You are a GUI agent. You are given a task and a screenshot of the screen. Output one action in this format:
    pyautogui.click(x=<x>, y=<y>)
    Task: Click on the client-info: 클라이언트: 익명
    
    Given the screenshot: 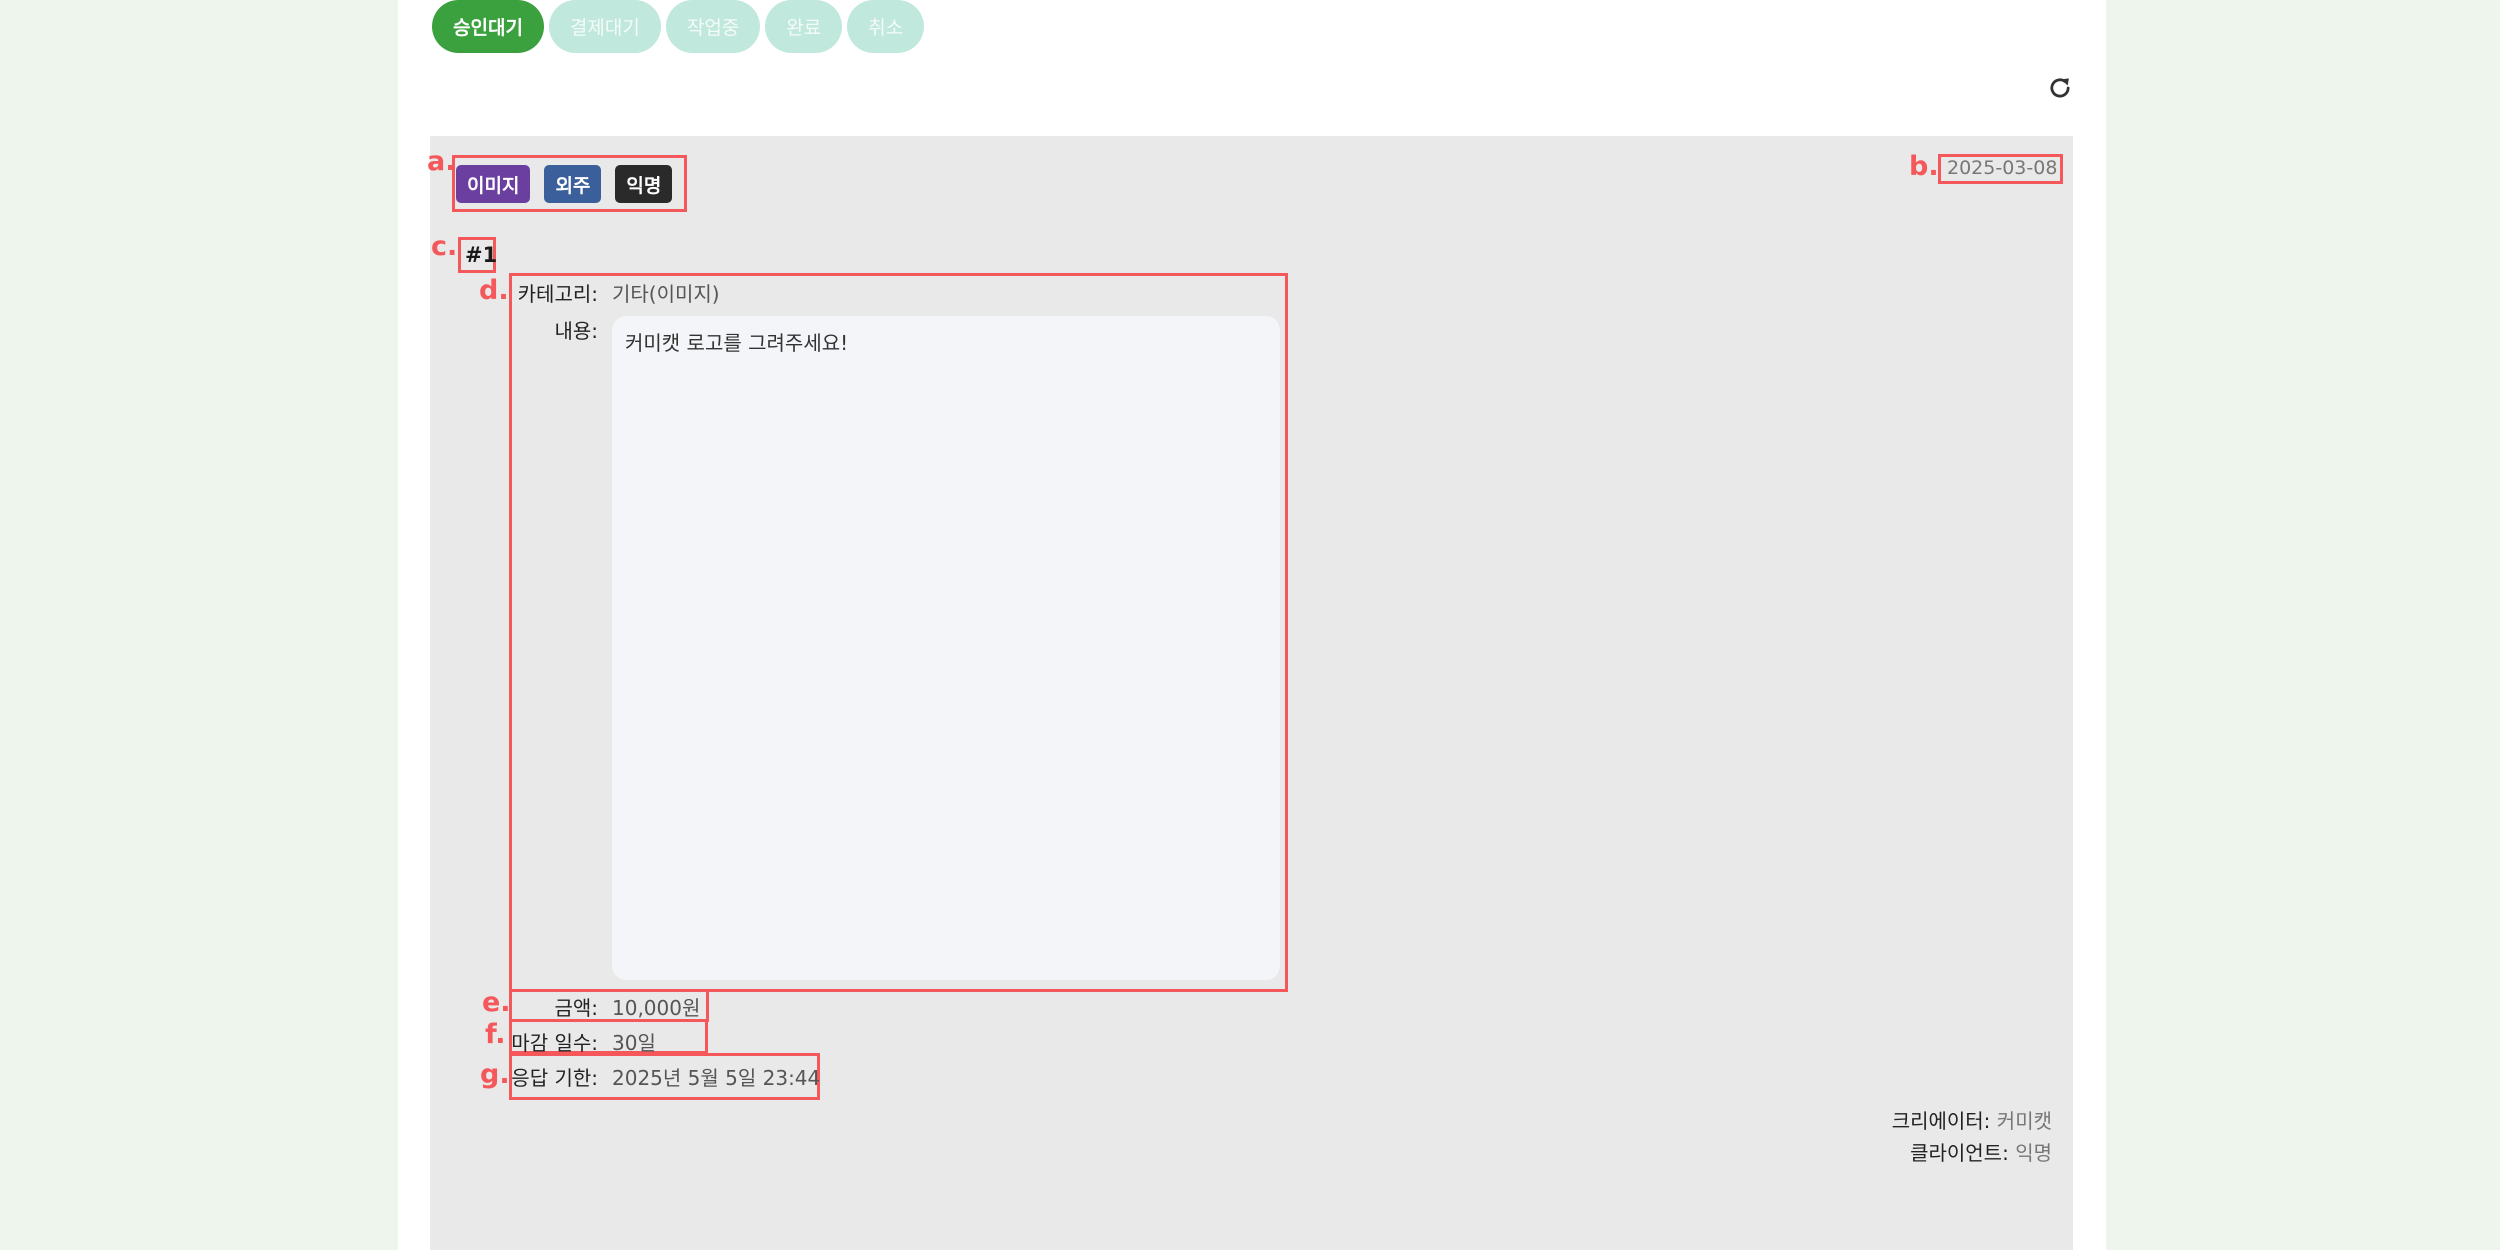 What is the action you would take?
    pyautogui.click(x=1981, y=1151)
    